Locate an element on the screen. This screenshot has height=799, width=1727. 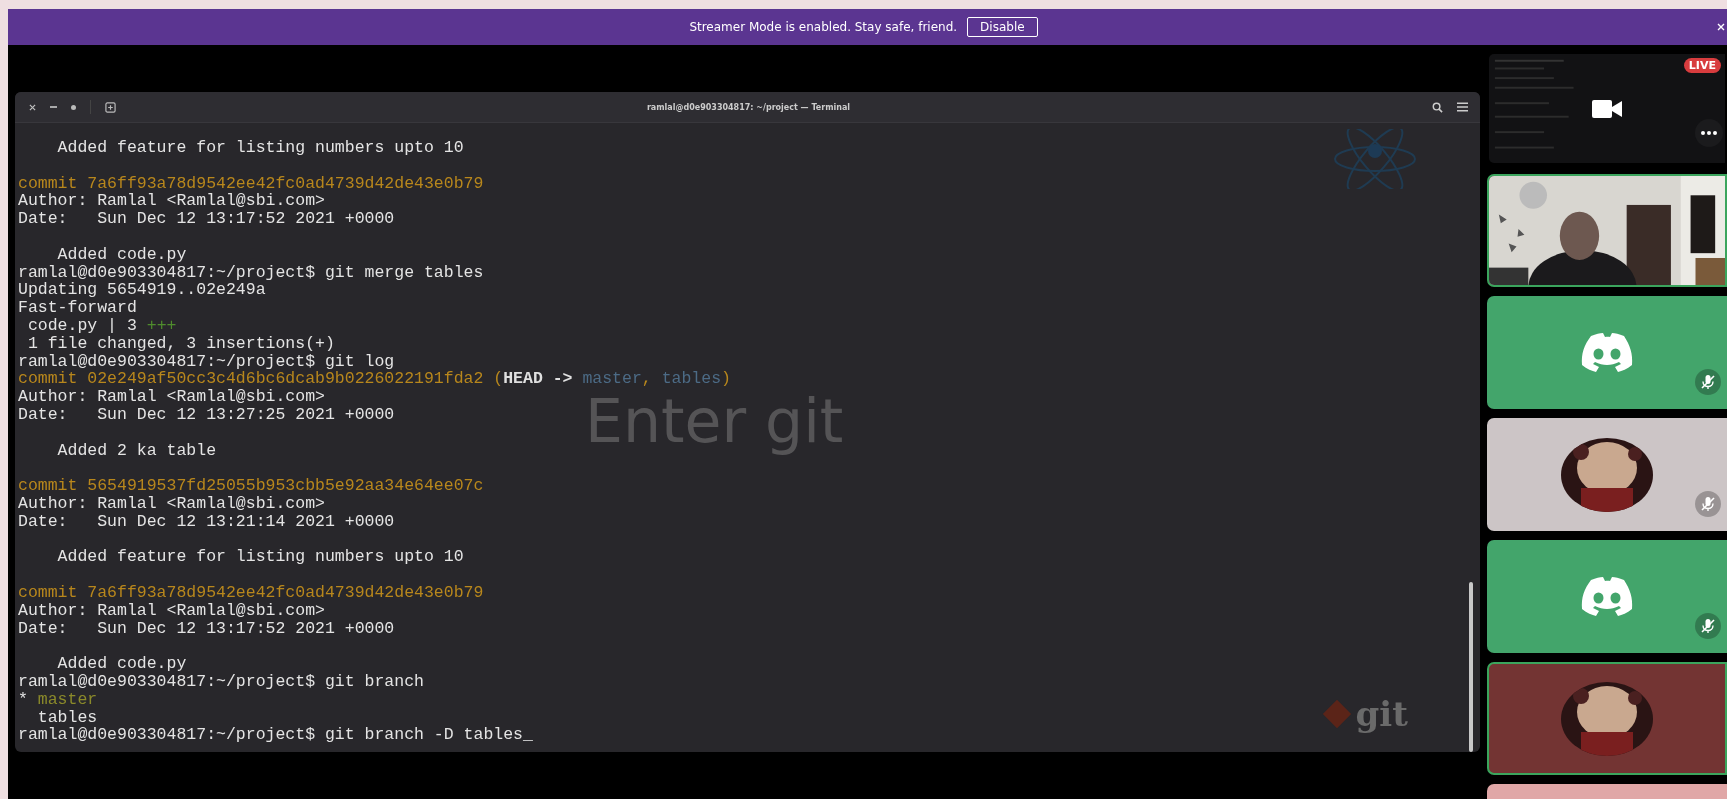
window-title: ramlal@d0e903304817: ~/project — Terminal is located at coordinates (748, 107).